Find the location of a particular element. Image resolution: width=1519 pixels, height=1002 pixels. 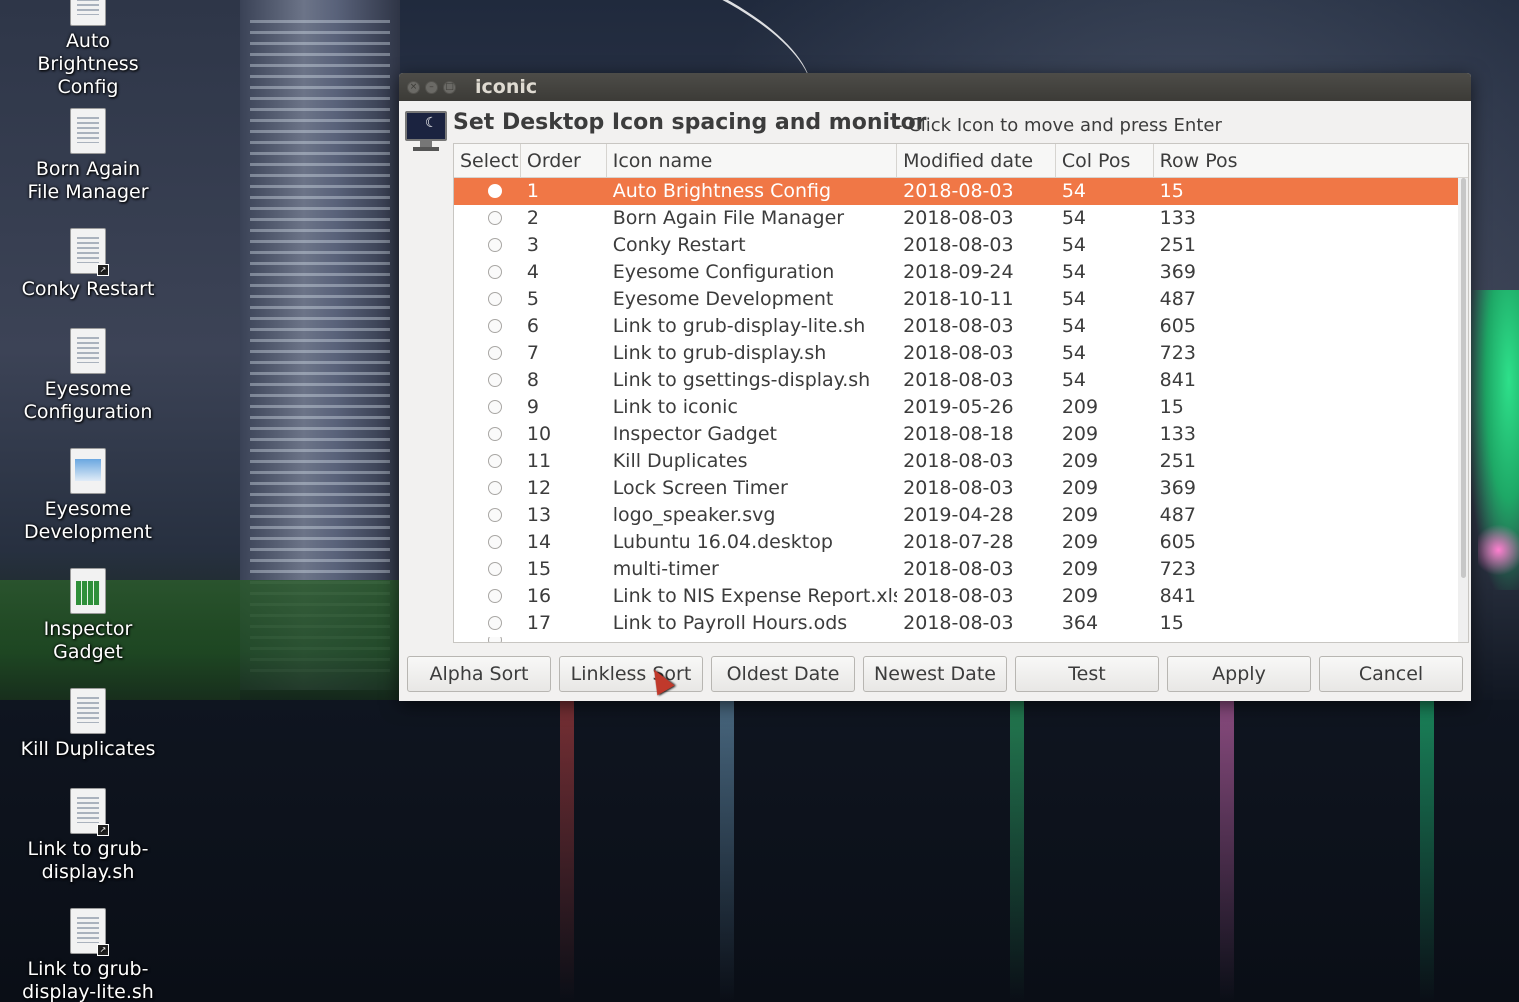

row-pos-cell: 251 is located at coordinates (1177, 461).